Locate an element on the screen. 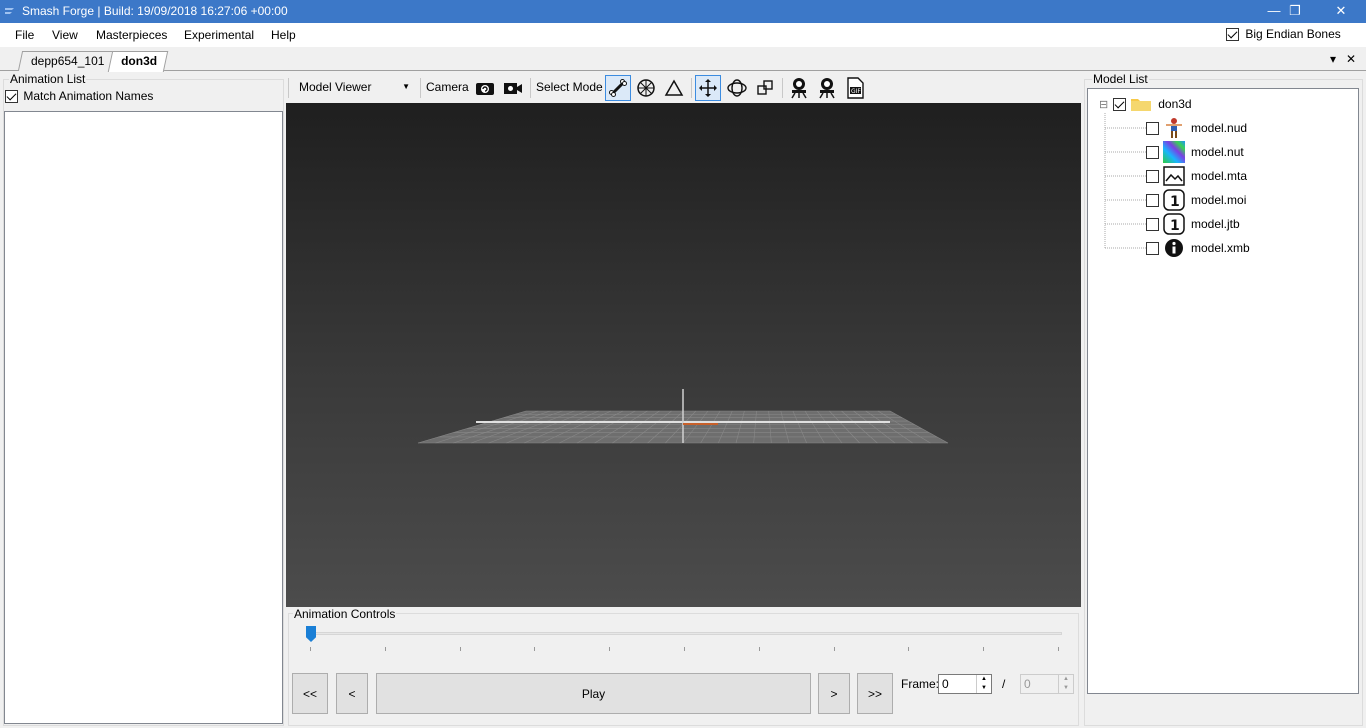 Image resolution: width=1366 pixels, height=728 pixels. tree-node-file: model.mta is located at coordinates (1196, 176).